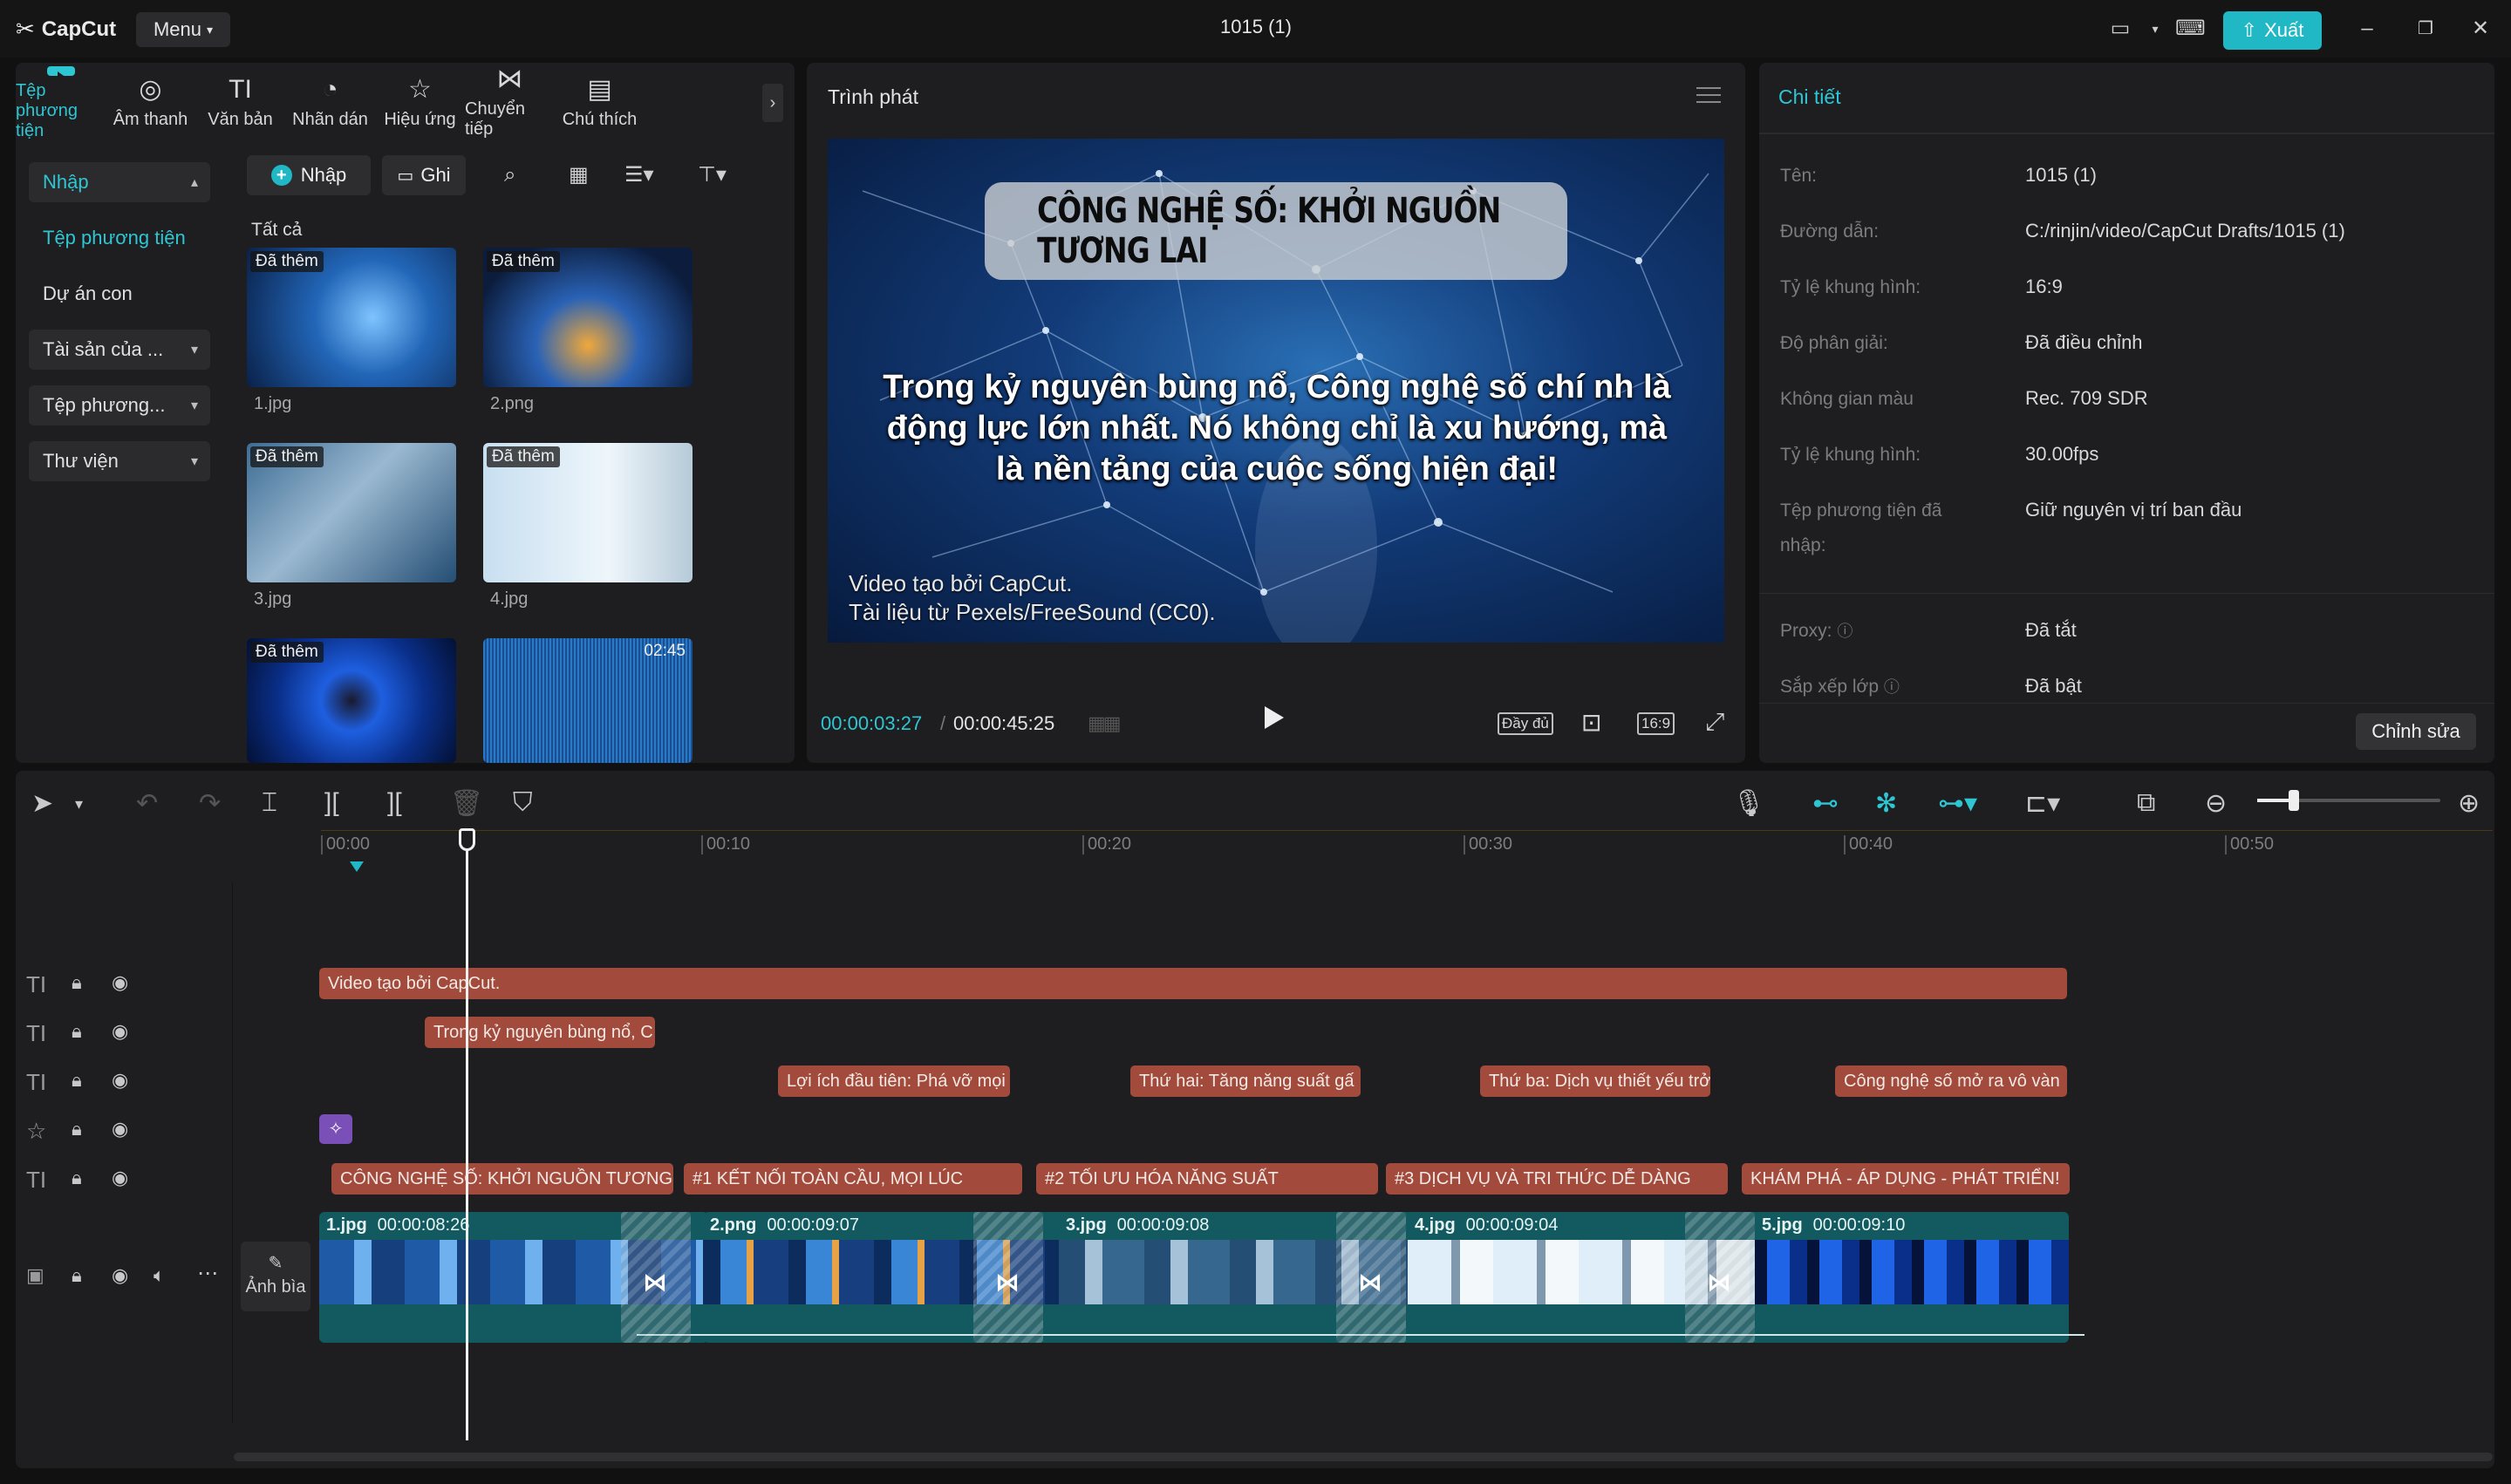 This screenshot has width=2511, height=1484. I want to click on edit-button: Chỉnh sửa, so click(2416, 731).